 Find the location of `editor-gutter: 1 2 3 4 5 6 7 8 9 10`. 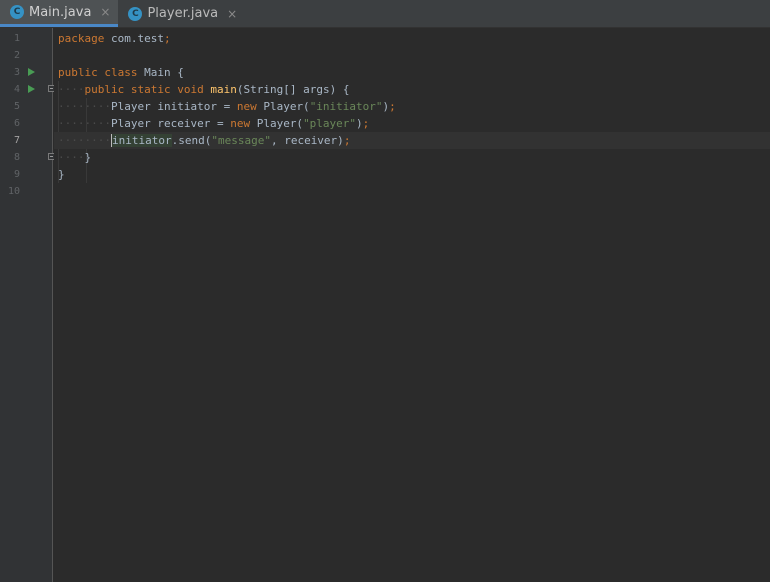

editor-gutter: 1 2 3 4 5 6 7 8 9 10 is located at coordinates (27, 305).